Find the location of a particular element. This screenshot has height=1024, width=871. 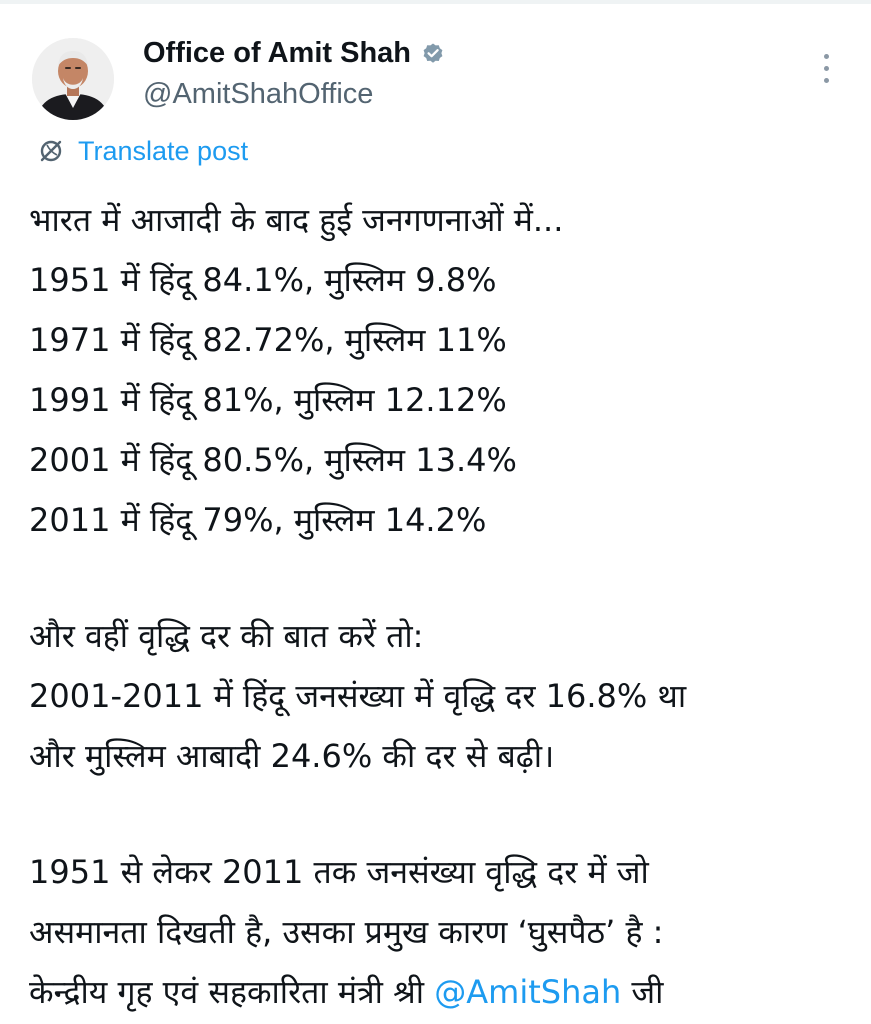

avatar is located at coordinates (73, 79).